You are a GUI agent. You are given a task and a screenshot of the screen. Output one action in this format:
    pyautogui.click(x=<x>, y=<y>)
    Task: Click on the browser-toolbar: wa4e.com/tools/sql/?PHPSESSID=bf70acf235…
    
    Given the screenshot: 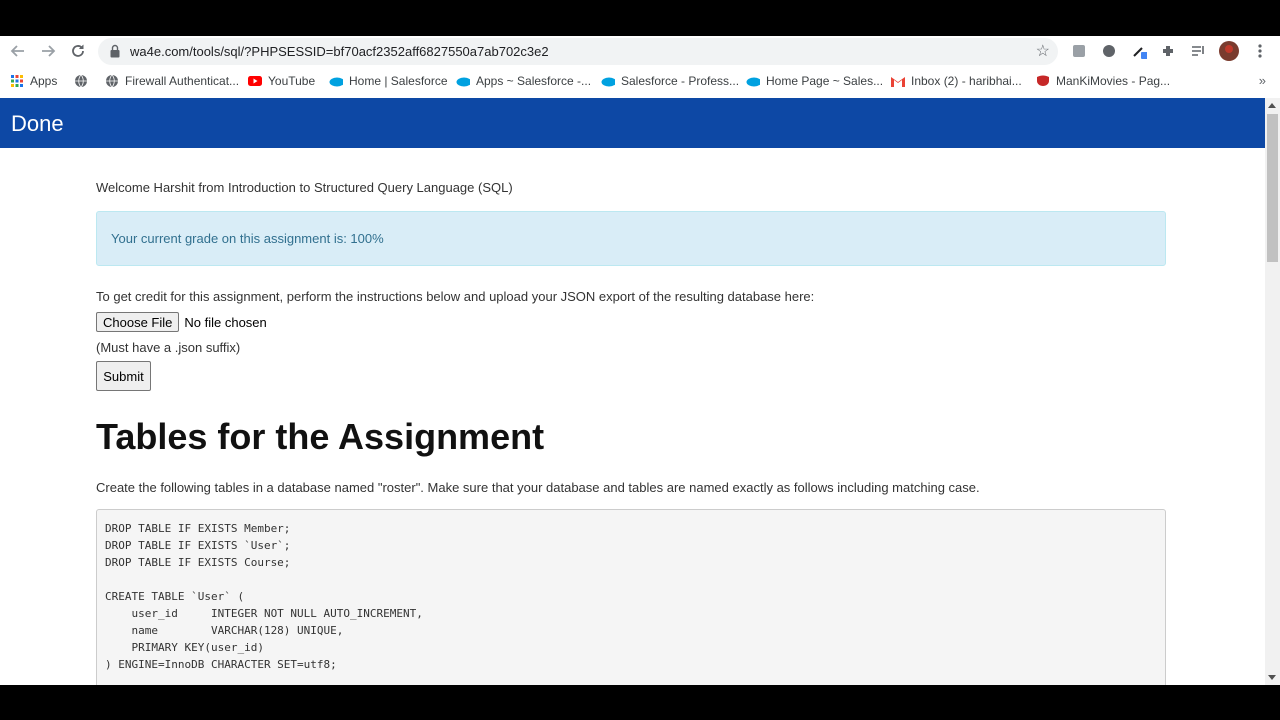 What is the action you would take?
    pyautogui.click(x=640, y=51)
    